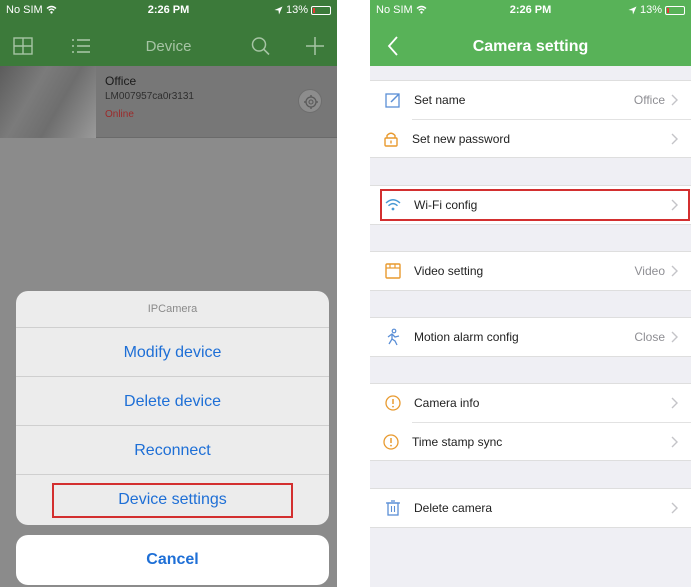  I want to click on modify-device-button: Modify device, so click(172, 352).